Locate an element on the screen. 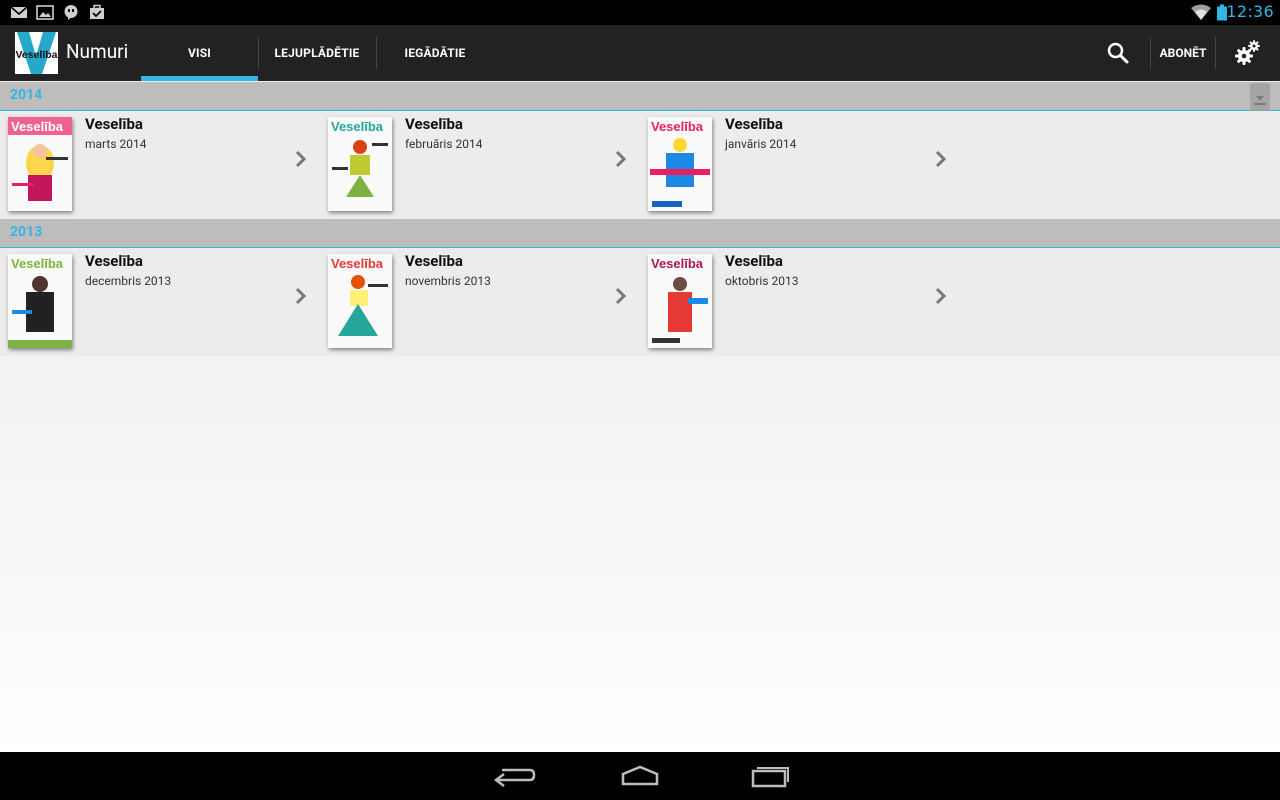 This screenshot has height=800, width=1280. search-icon is located at coordinates (1118, 53).